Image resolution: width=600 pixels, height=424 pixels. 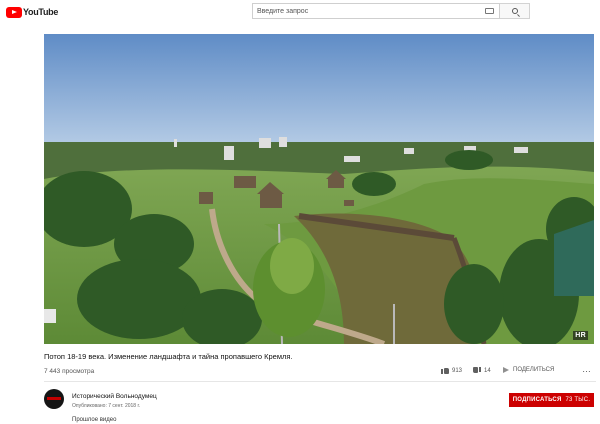 What do you see at coordinates (537, 400) in the screenshot?
I see `subscribe-label: ПОДПИСАТЬСЯ` at bounding box center [537, 400].